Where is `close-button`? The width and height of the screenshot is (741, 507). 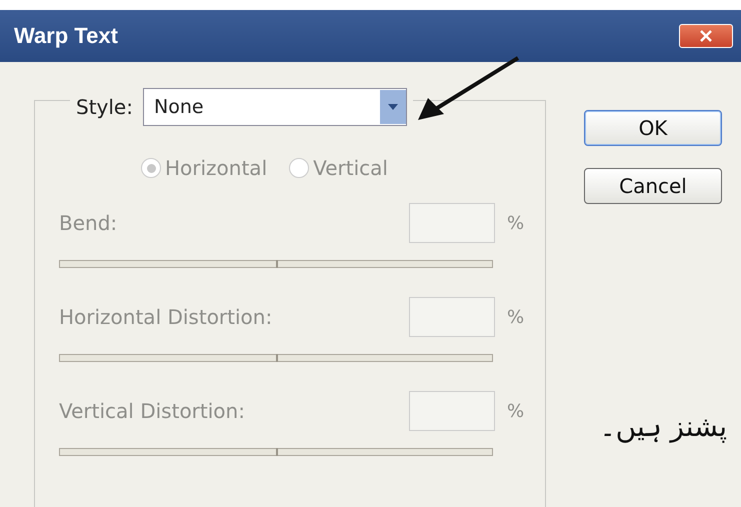 close-button is located at coordinates (706, 36).